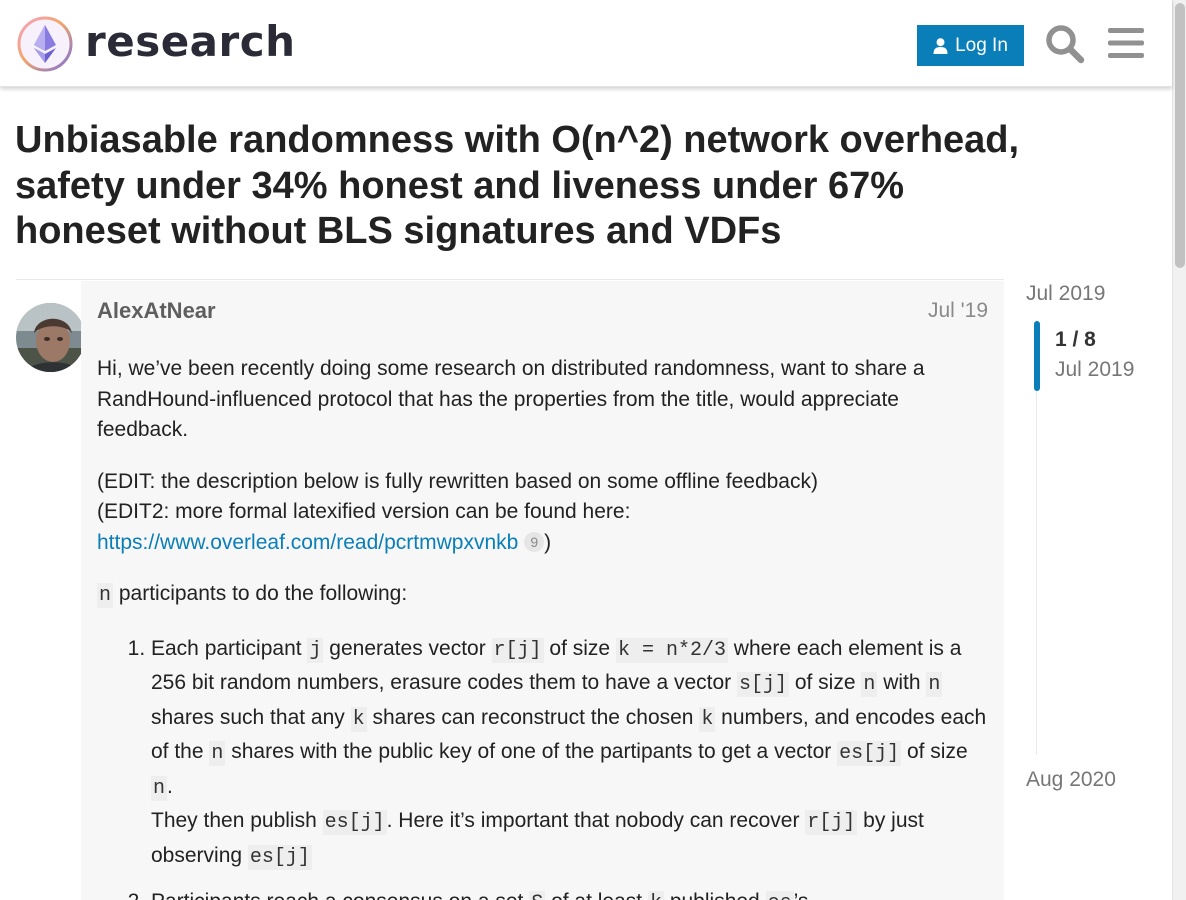 The width and height of the screenshot is (1186, 900). Describe the element at coordinates (1037, 356) in the screenshot. I see `timeline-handle` at that location.